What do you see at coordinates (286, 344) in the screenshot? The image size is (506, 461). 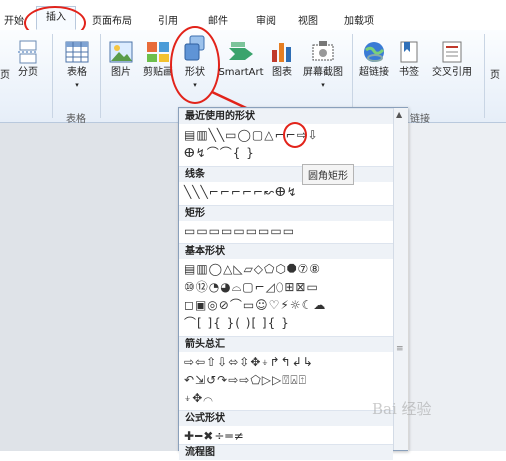 I see `section-block-arrows: 箭头总汇` at bounding box center [286, 344].